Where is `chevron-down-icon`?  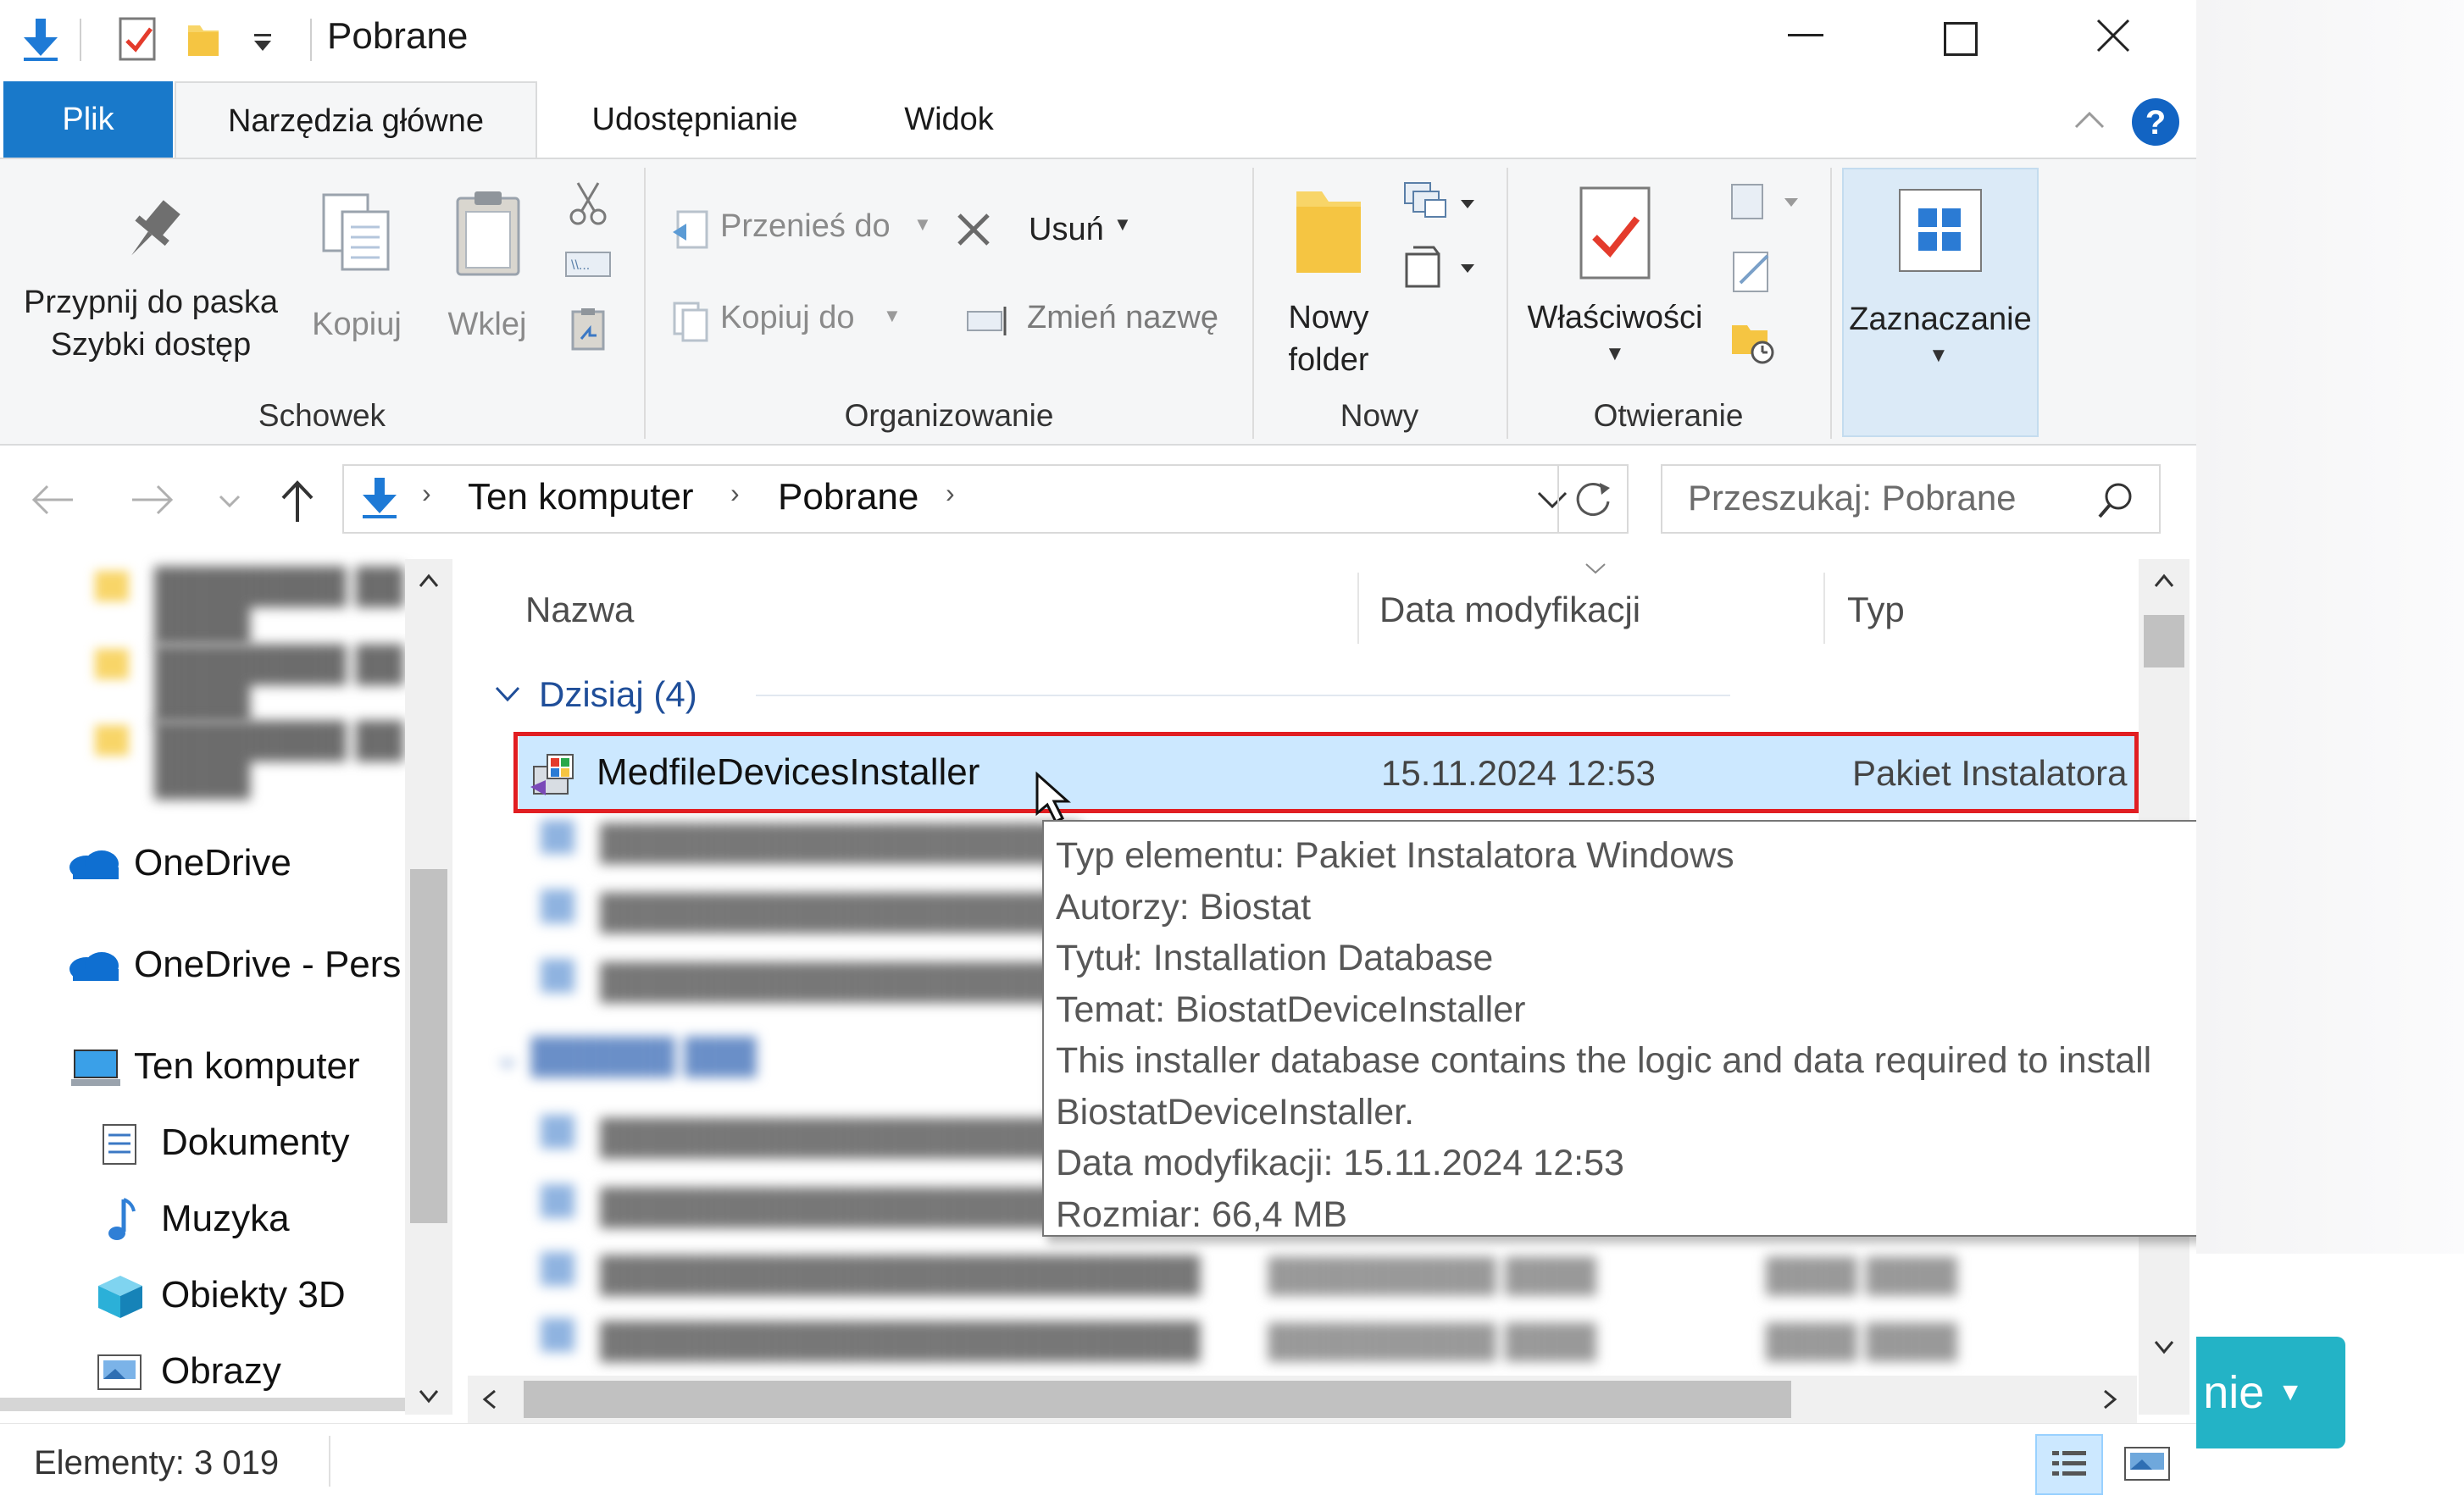
chevron-down-icon is located at coordinates (507, 694).